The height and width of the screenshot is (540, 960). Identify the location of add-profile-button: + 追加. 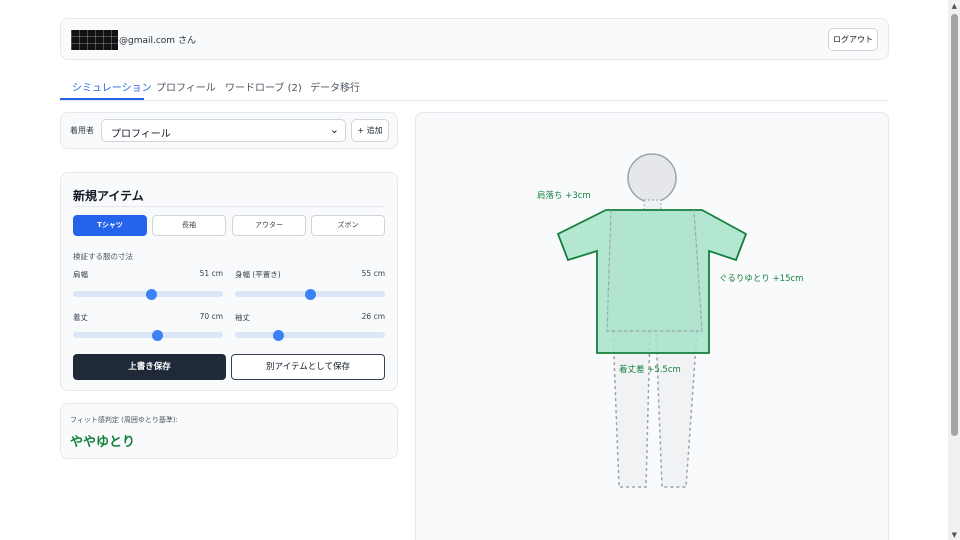
(370, 130).